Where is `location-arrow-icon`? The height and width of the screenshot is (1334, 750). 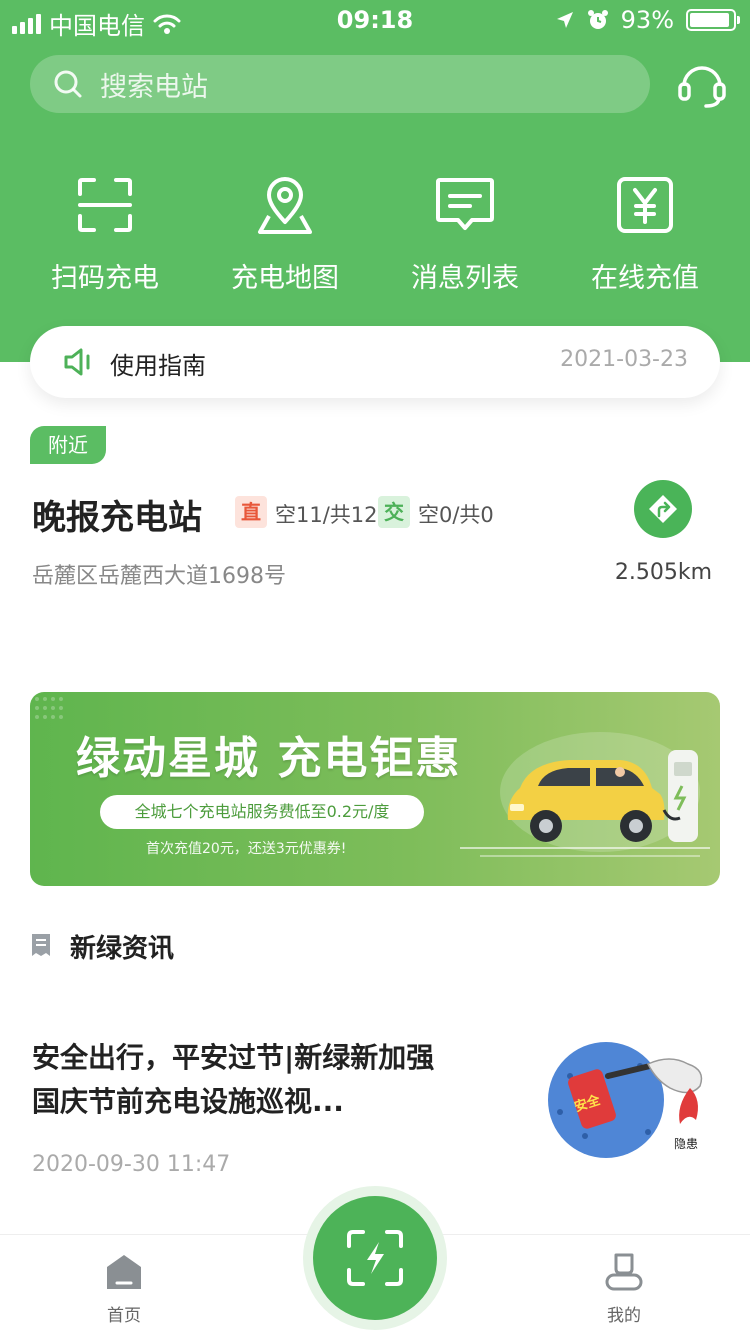 location-arrow-icon is located at coordinates (564, 20).